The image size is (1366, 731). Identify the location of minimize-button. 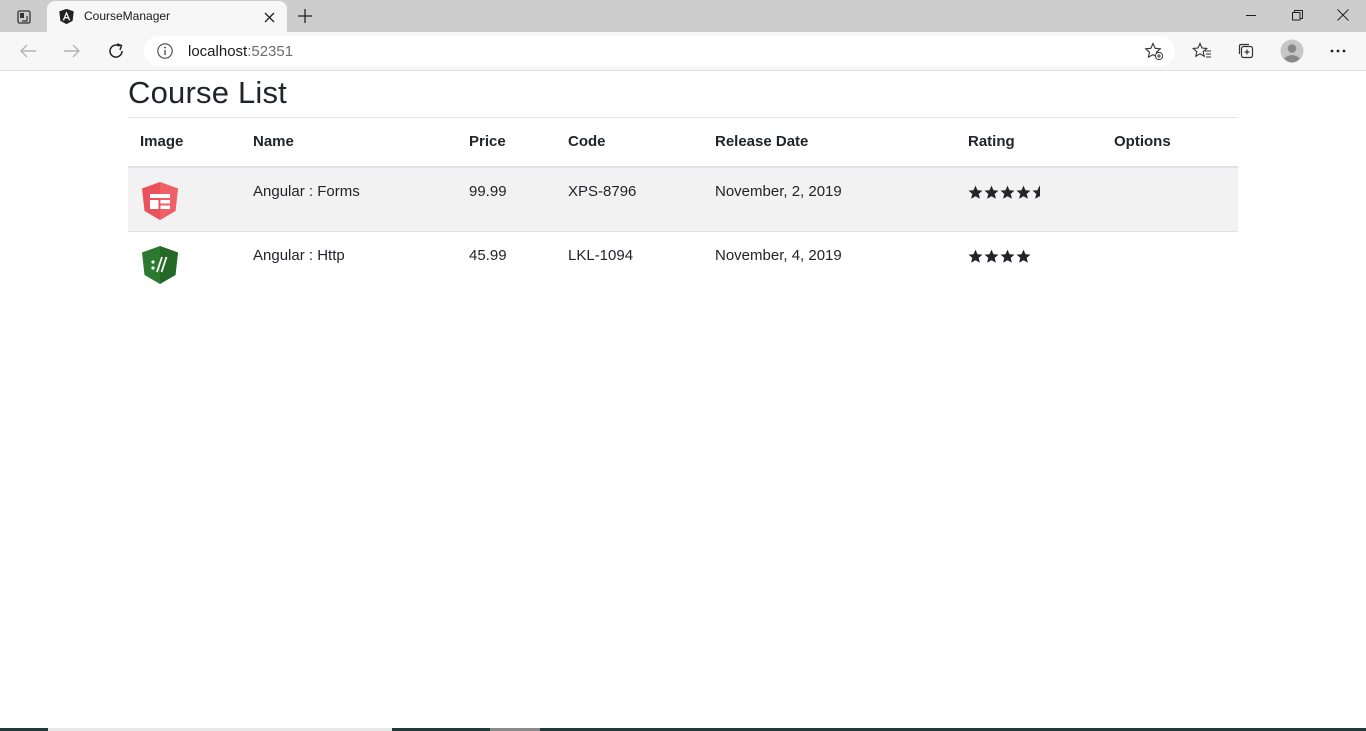
(1251, 15).